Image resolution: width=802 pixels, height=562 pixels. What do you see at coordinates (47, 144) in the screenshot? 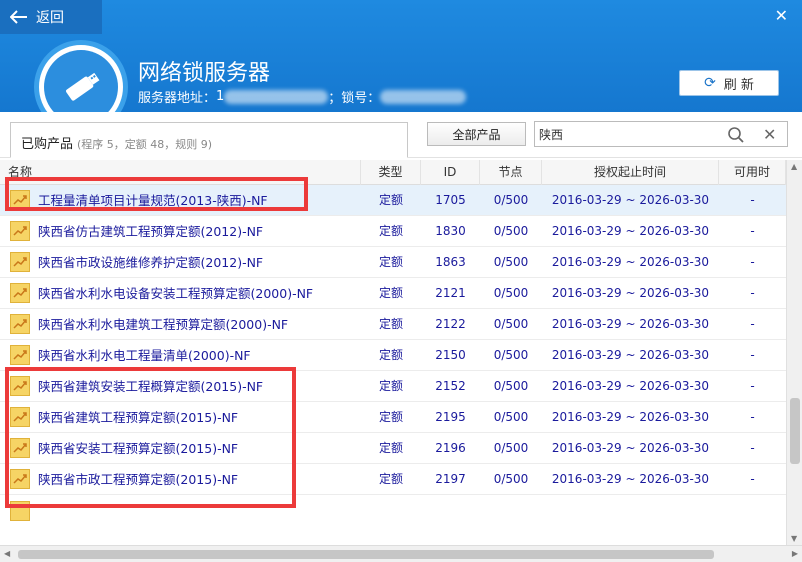
I see `tab-label: 已购产品` at bounding box center [47, 144].